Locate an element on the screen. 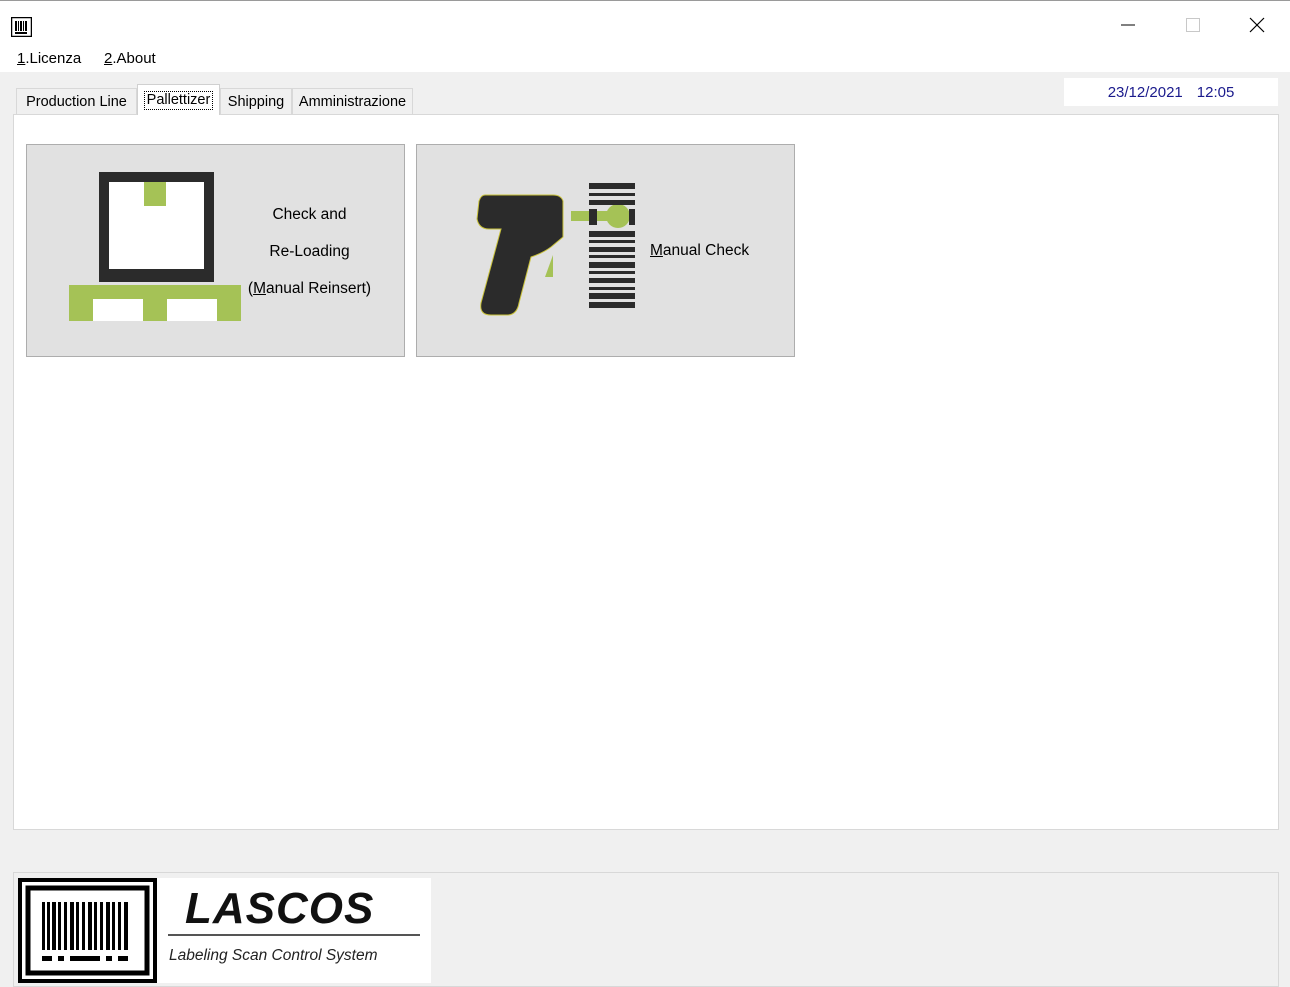 The width and height of the screenshot is (1290, 987). close-button is located at coordinates (1257, 25).